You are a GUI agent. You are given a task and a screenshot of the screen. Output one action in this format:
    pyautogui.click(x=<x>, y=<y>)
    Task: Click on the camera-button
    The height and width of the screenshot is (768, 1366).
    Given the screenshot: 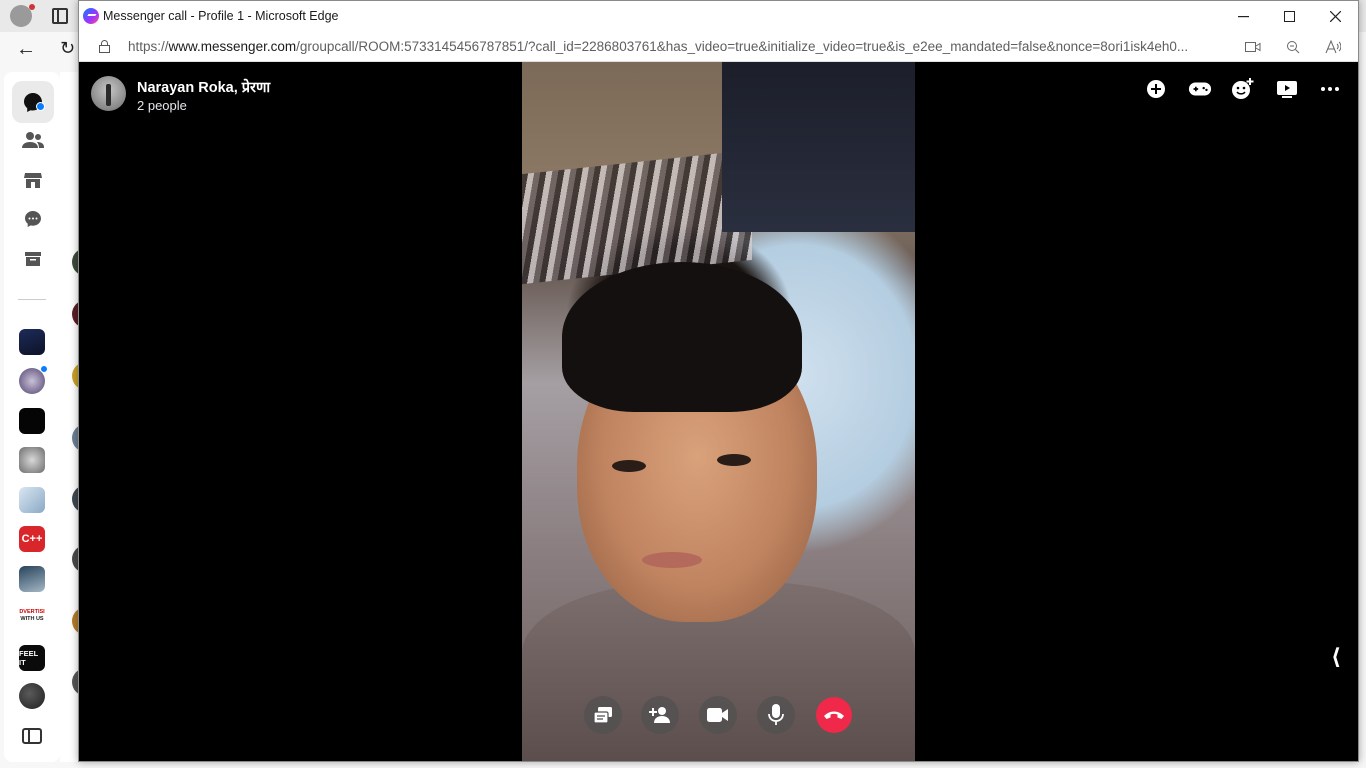 What is the action you would take?
    pyautogui.click(x=718, y=715)
    